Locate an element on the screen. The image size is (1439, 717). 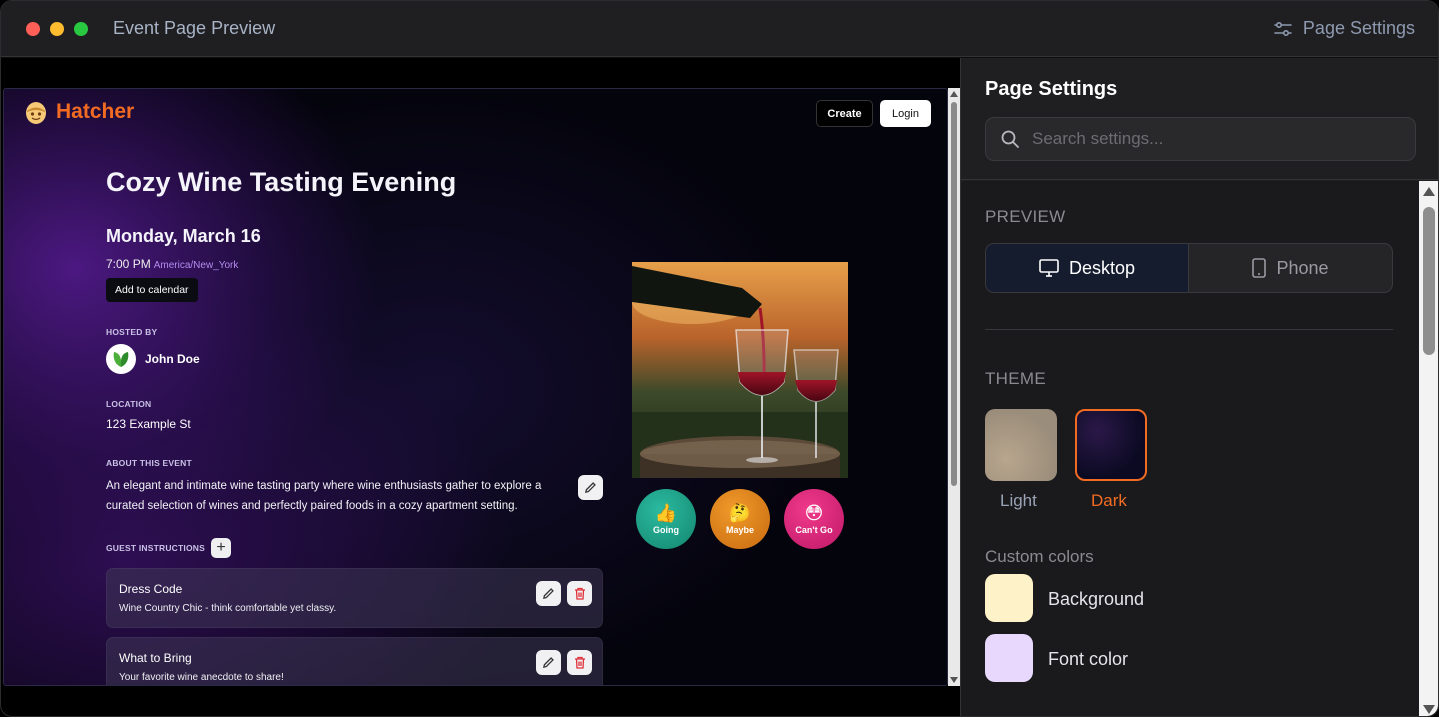
add-to-calendar-button: Add to calendar is located at coordinates (152, 290).